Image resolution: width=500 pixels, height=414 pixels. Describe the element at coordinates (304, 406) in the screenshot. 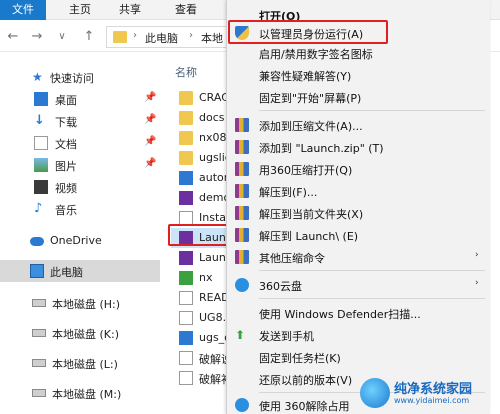

I see `menu-label: 使用 360解除占用` at that location.